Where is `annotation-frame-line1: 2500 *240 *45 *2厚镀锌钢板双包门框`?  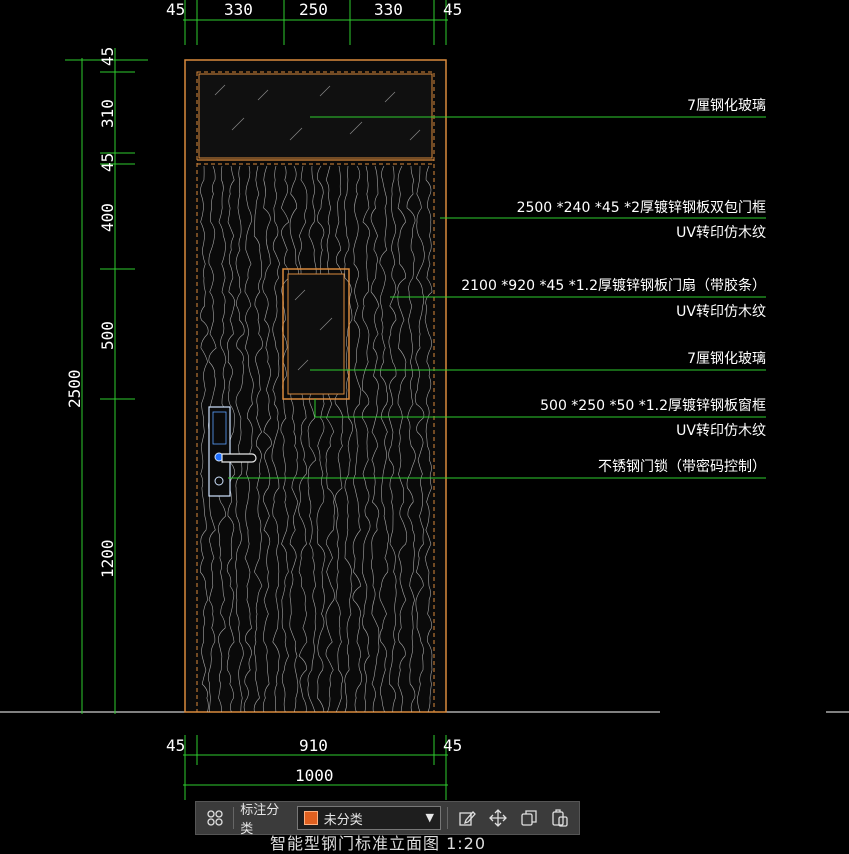 annotation-frame-line1: 2500 *240 *45 *2厚镀锌钢板双包门框 is located at coordinates (641, 207).